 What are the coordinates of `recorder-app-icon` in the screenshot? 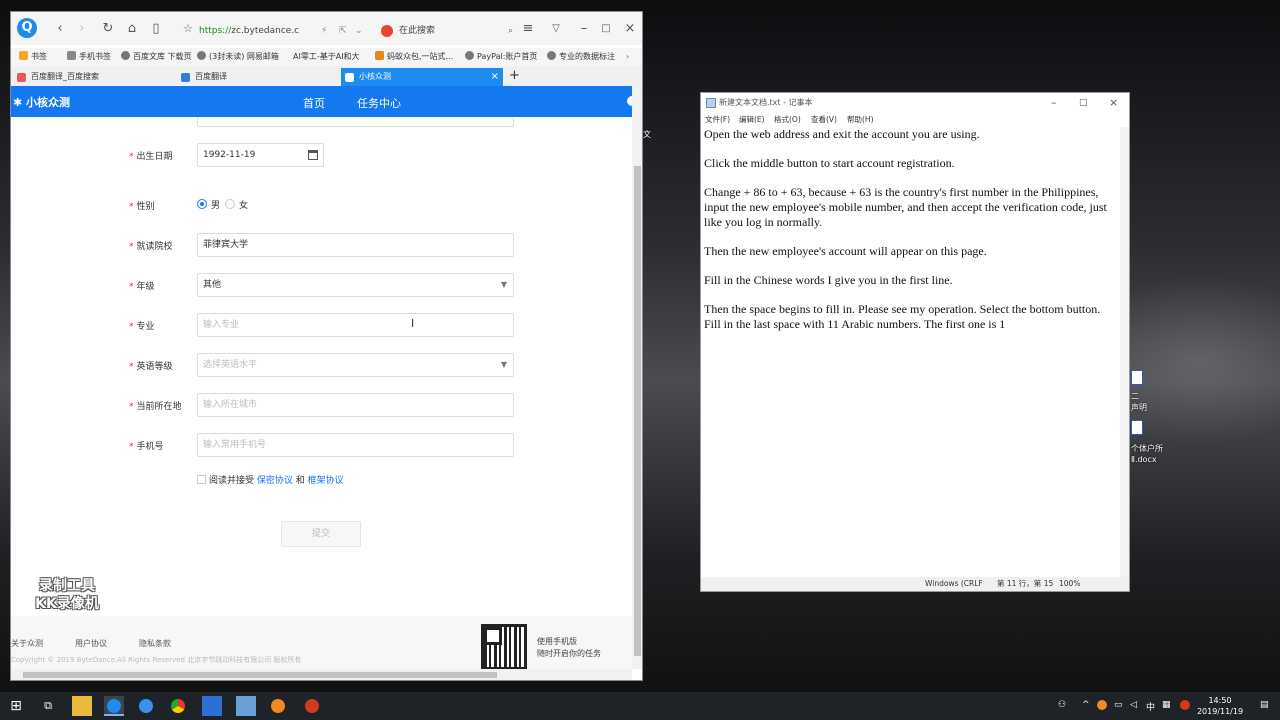 It's located at (312, 706).